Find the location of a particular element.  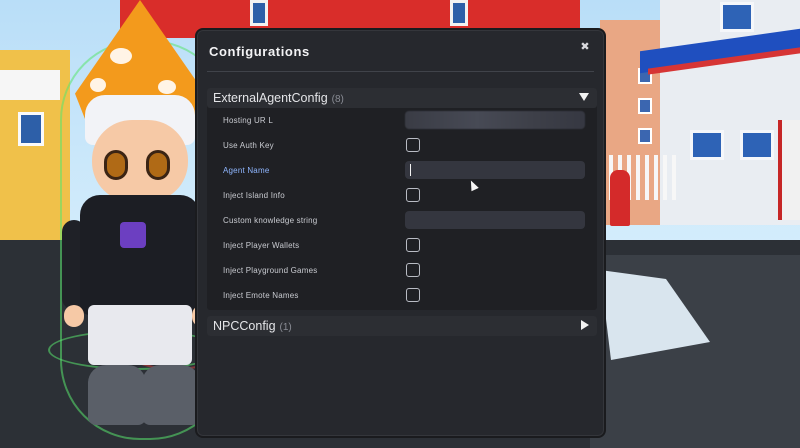

divider is located at coordinates (400, 71).